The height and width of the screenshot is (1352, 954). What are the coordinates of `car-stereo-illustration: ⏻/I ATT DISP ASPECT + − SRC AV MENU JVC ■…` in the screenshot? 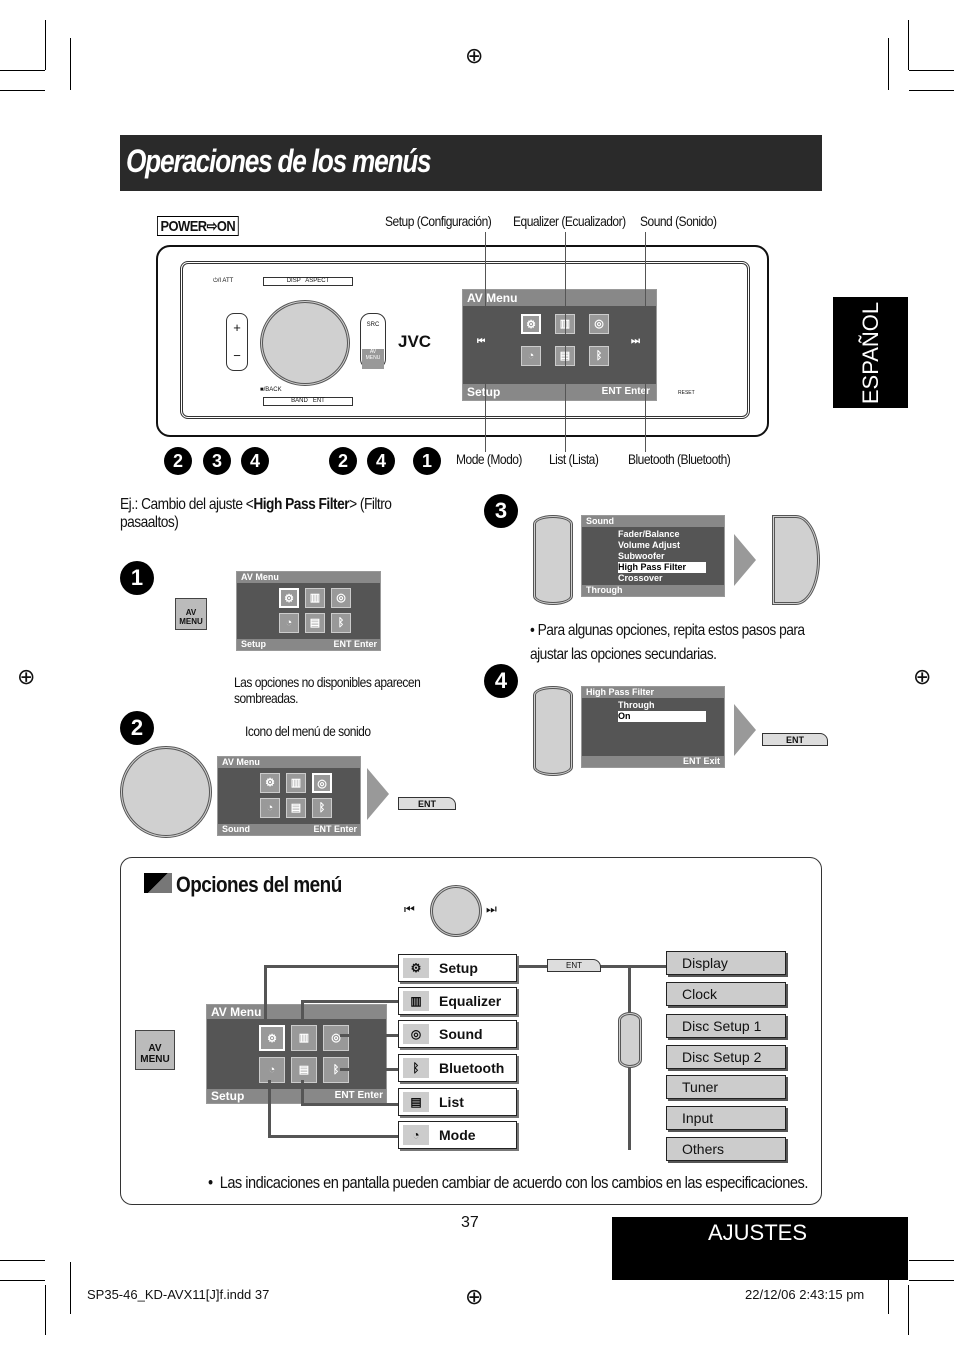 It's located at (462, 341).